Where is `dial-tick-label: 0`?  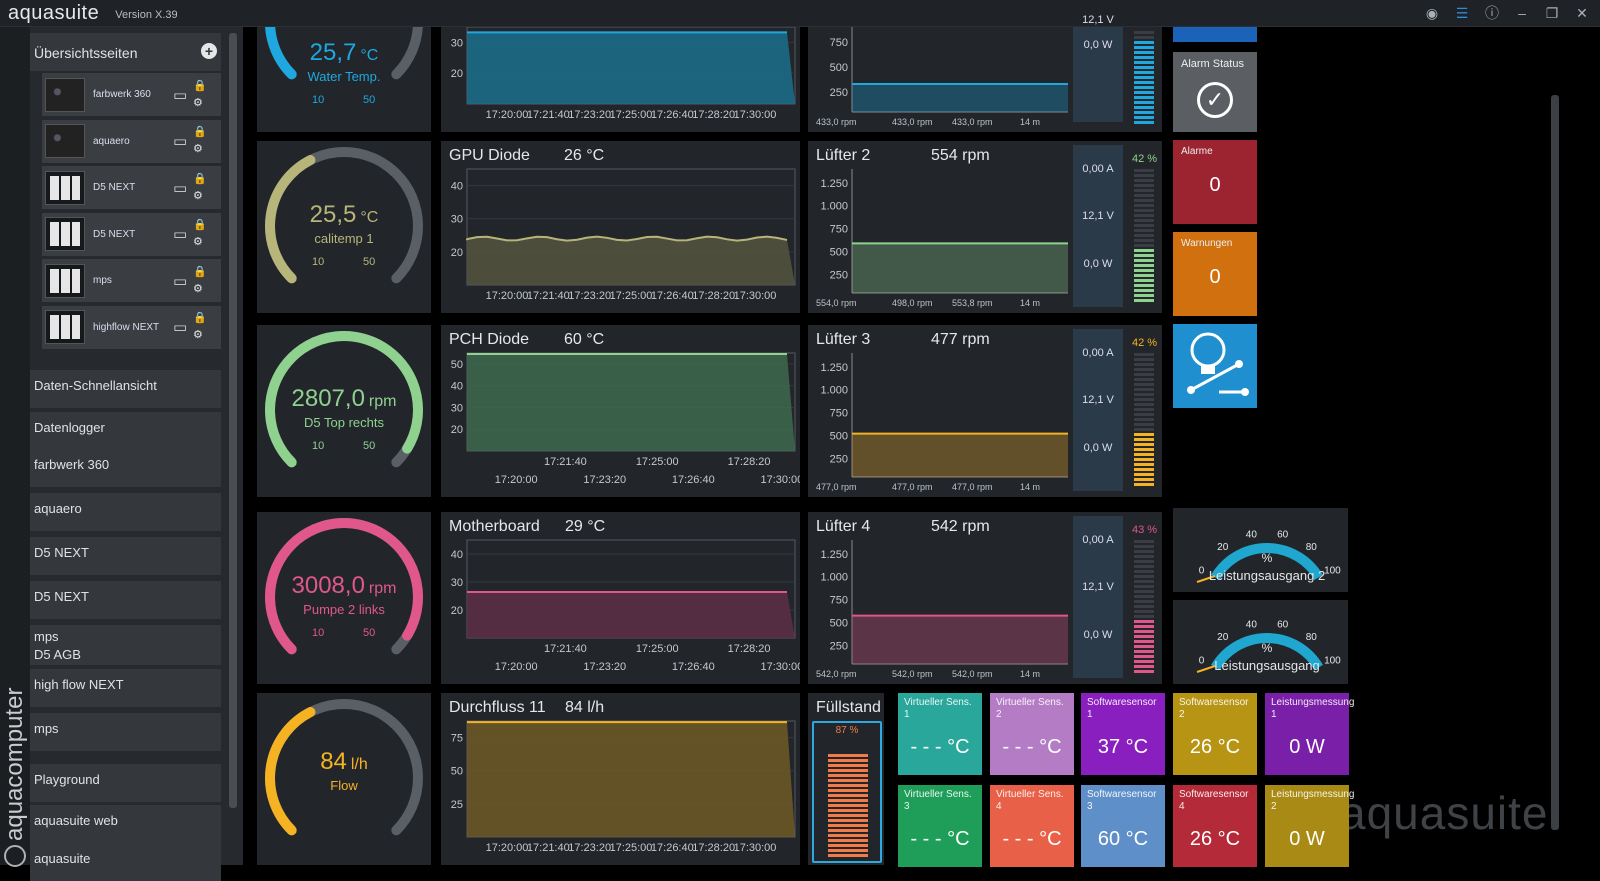
dial-tick-label: 0 is located at coordinates (1202, 570).